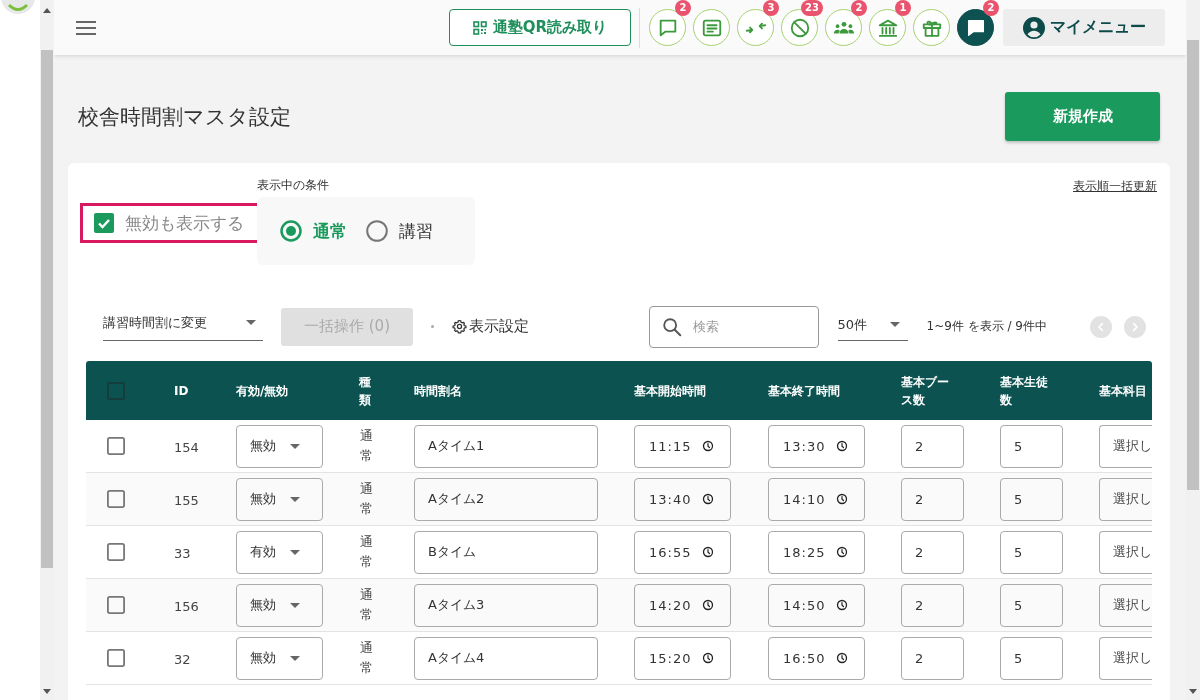  I want to click on table-cell: 156, so click(186, 606).